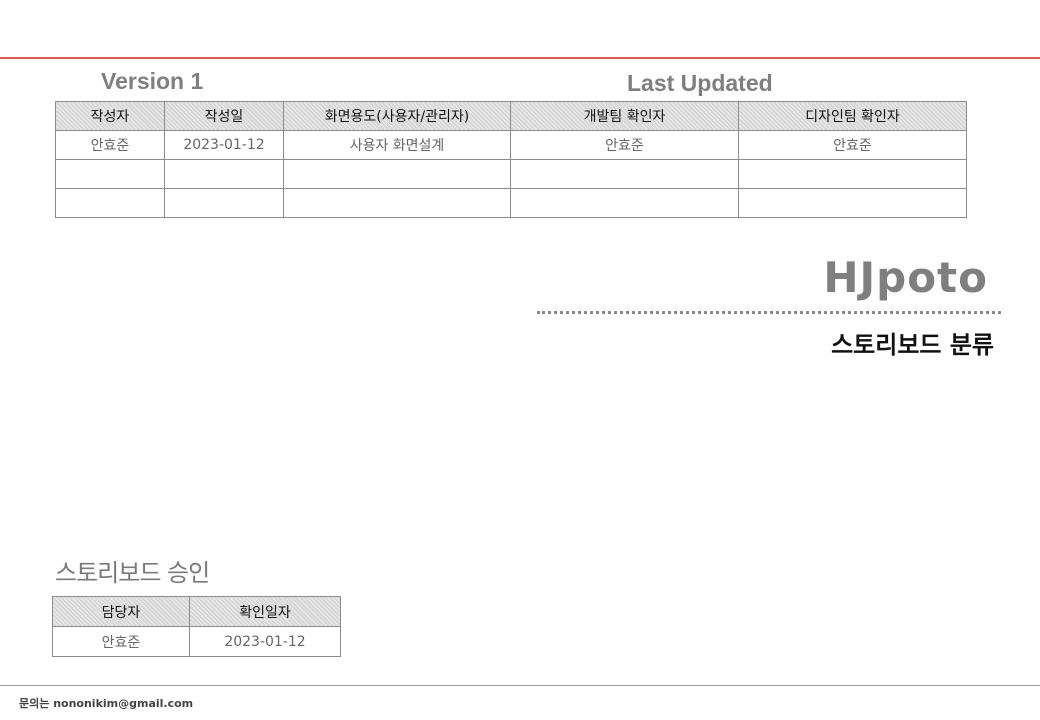 The height and width of the screenshot is (720, 1040). What do you see at coordinates (265, 611) in the screenshot?
I see `column-header-confirm-date: 확인일자` at bounding box center [265, 611].